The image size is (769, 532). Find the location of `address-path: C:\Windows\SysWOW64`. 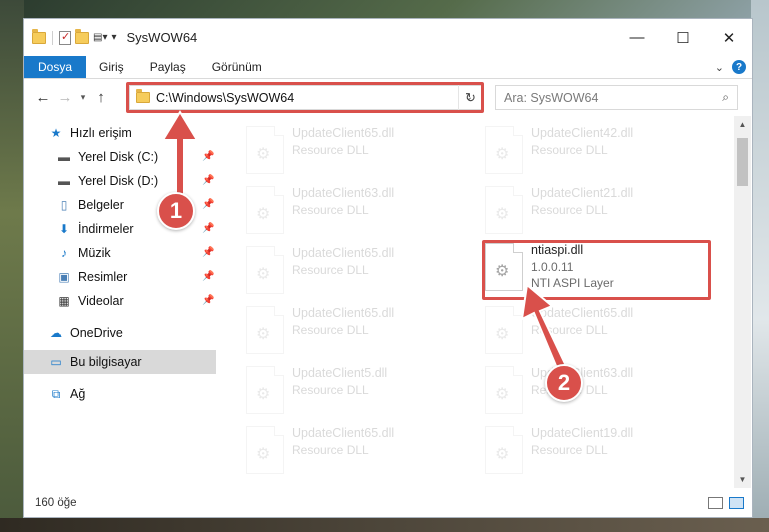

address-path: C:\Windows\SysWOW64 is located at coordinates (225, 98).